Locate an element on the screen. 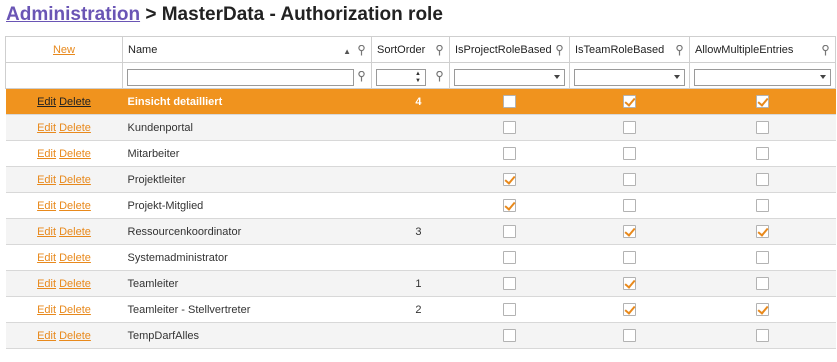 This screenshot has width=837, height=362. table-row: Edit Delete Teamleiter 1 is located at coordinates (420, 283).